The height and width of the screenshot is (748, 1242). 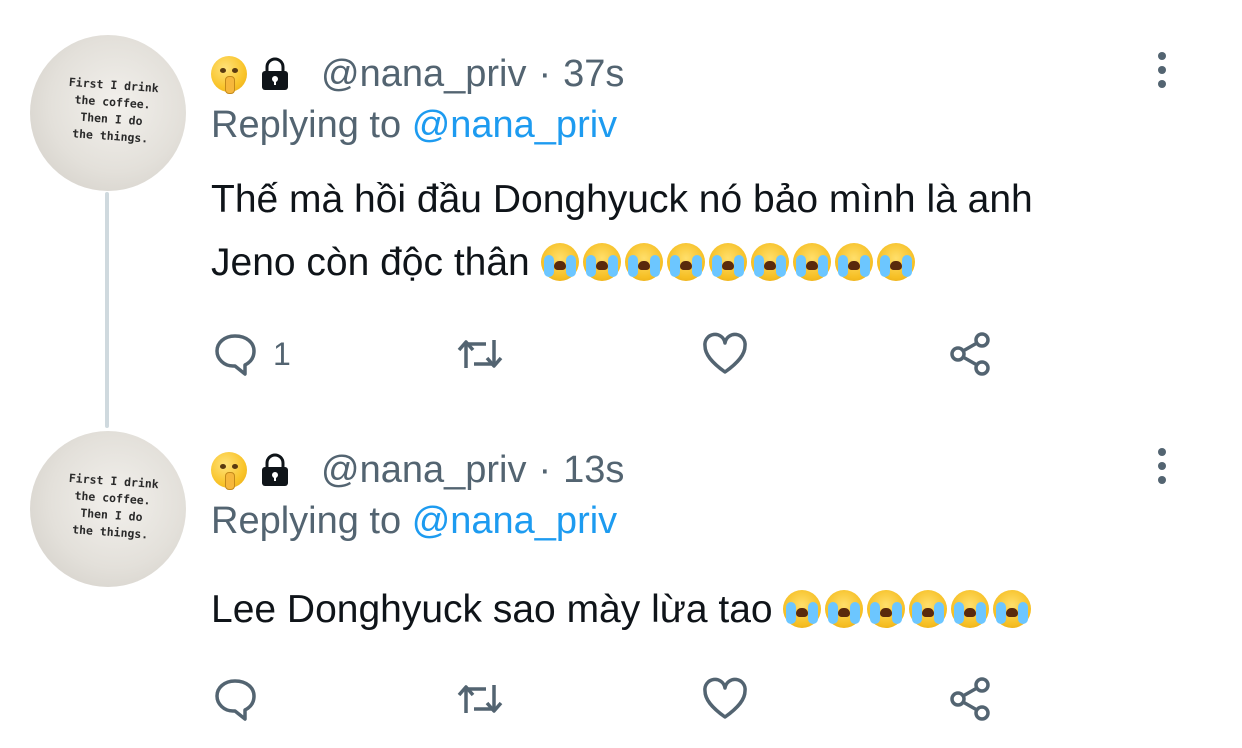 I want to click on reply-button, so click(x=242, y=699).